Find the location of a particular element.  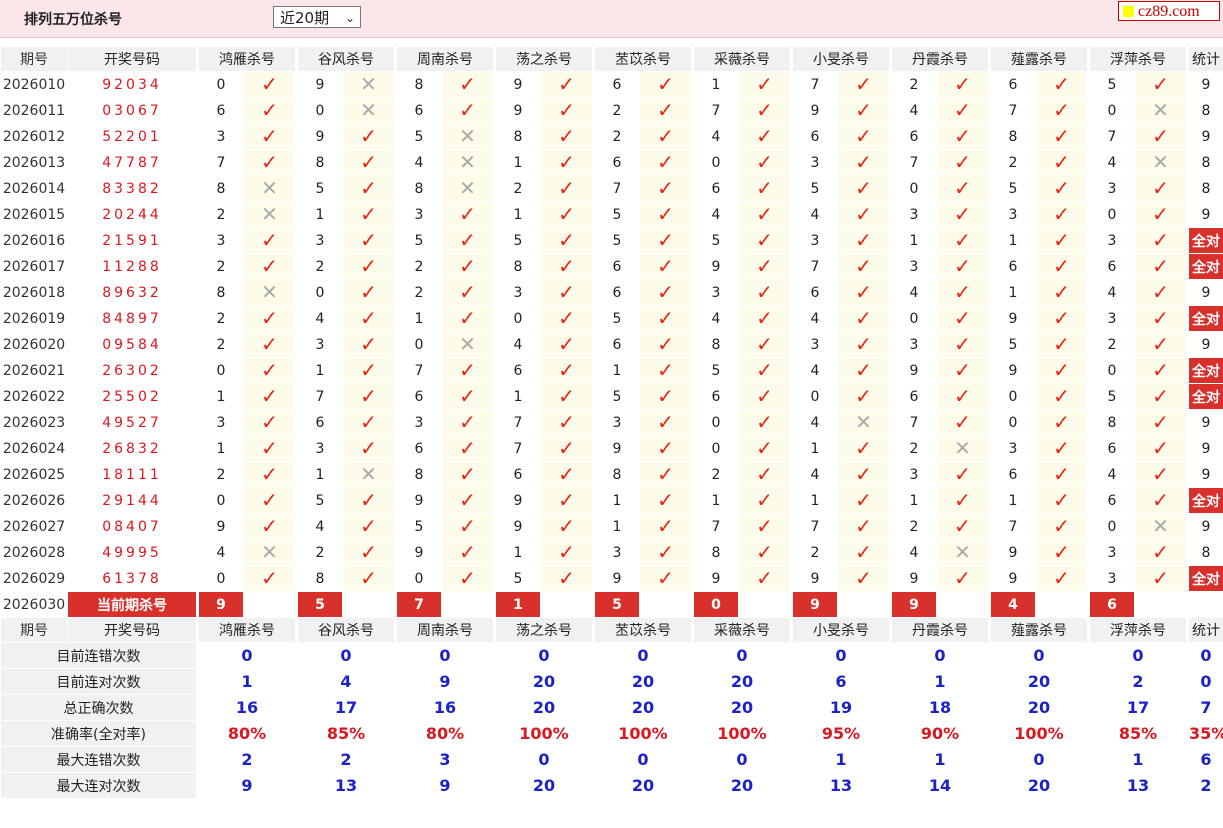

stat-cell: 8 is located at coordinates (1204, 110).